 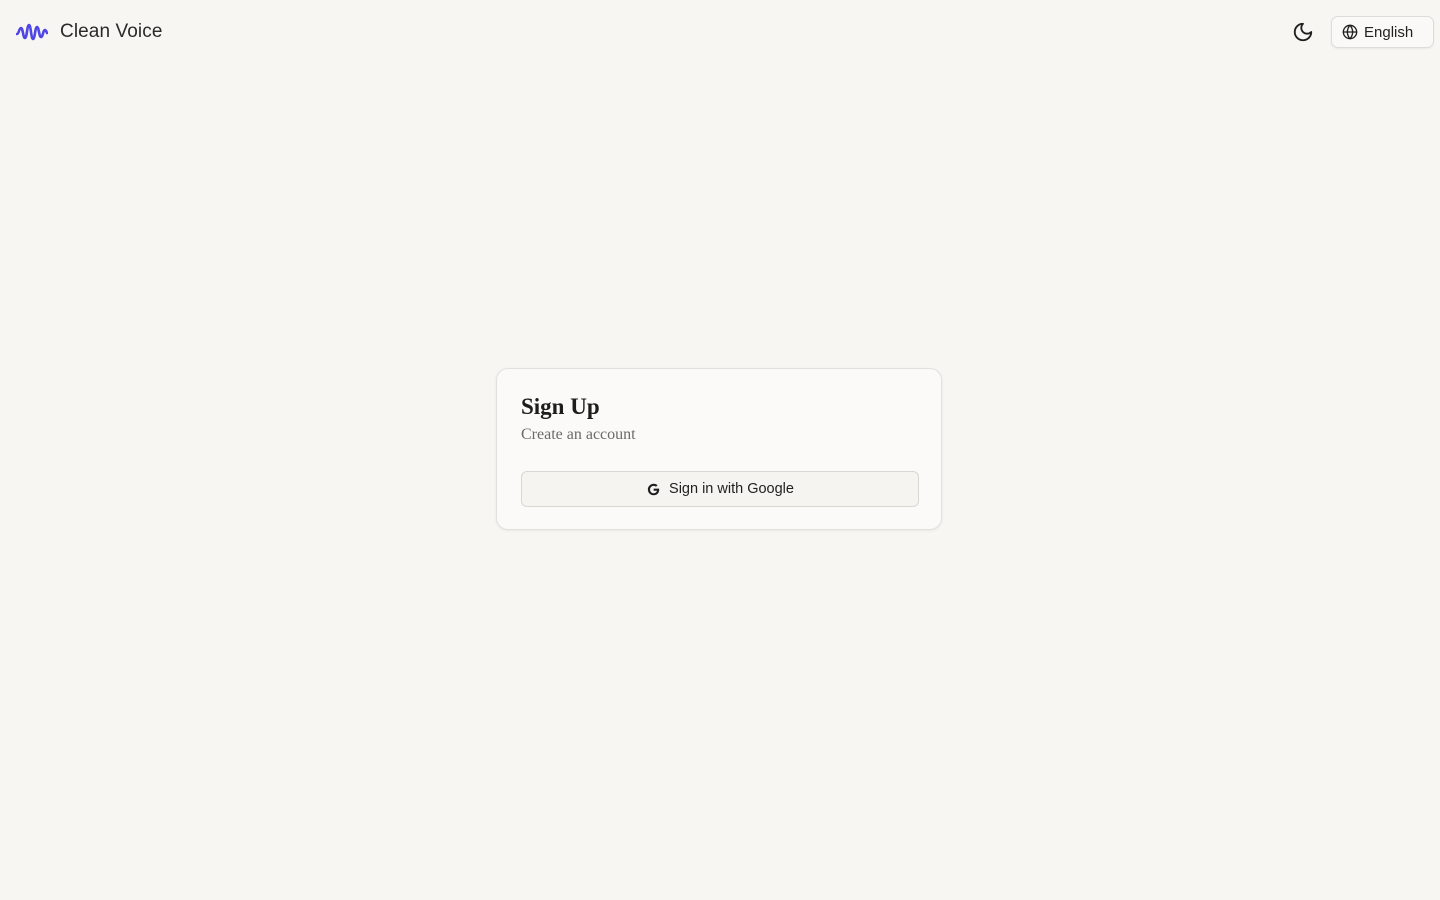 I want to click on top-header: Clean Voice English, so click(x=720, y=32).